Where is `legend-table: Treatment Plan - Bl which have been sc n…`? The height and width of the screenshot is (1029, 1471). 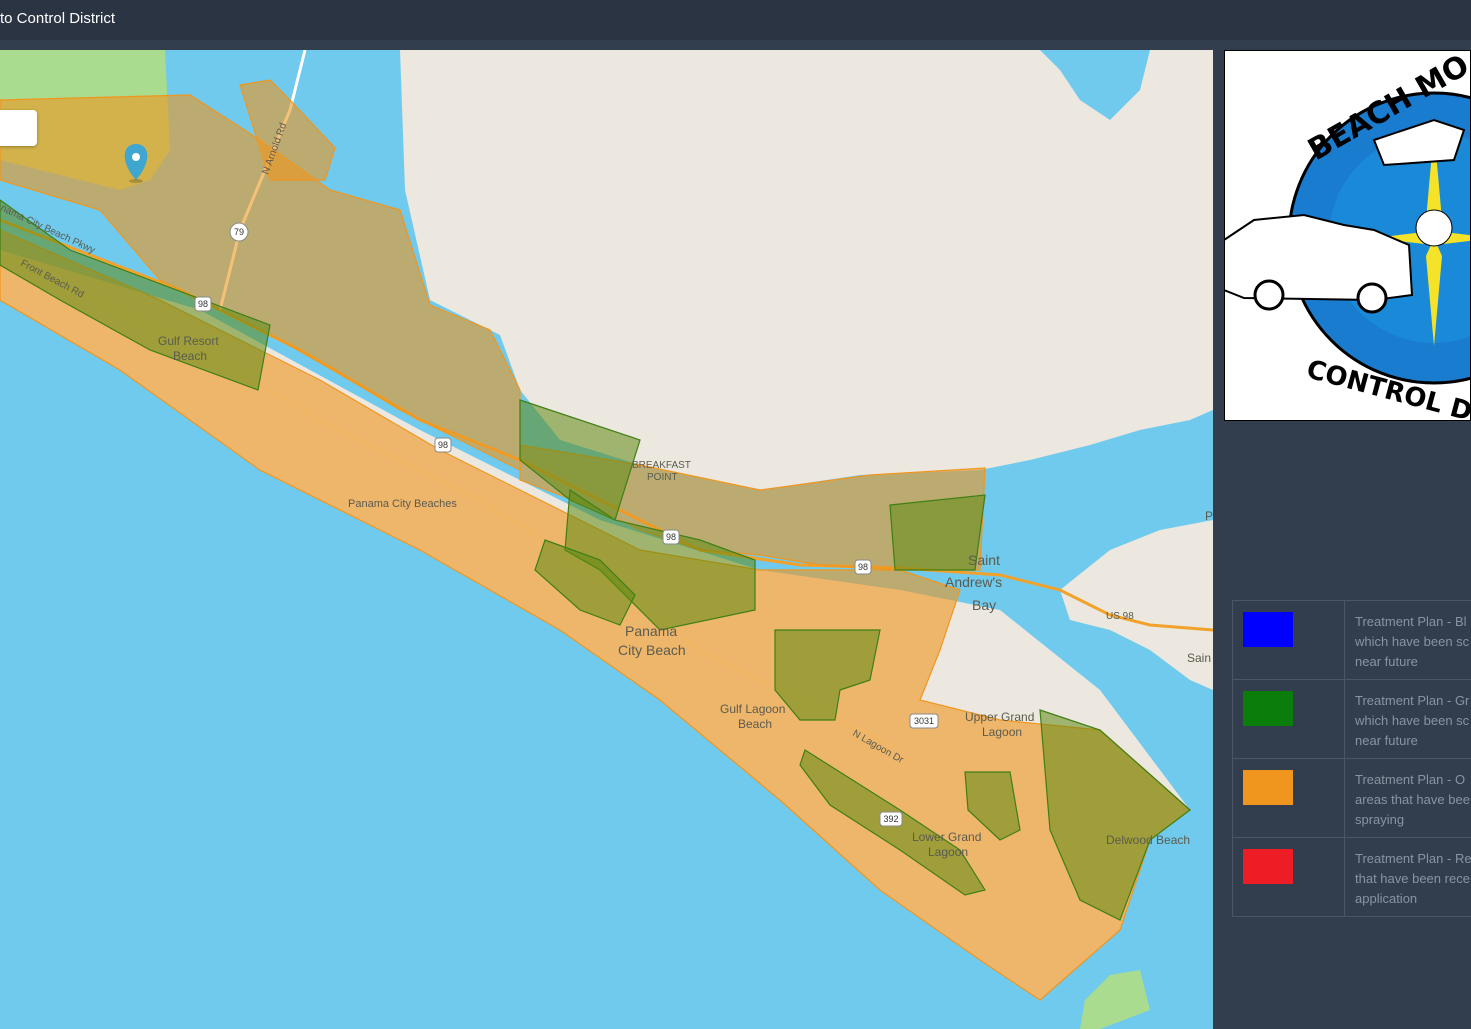 legend-table: Treatment Plan - Bl which have been sc n… is located at coordinates (1351, 758).